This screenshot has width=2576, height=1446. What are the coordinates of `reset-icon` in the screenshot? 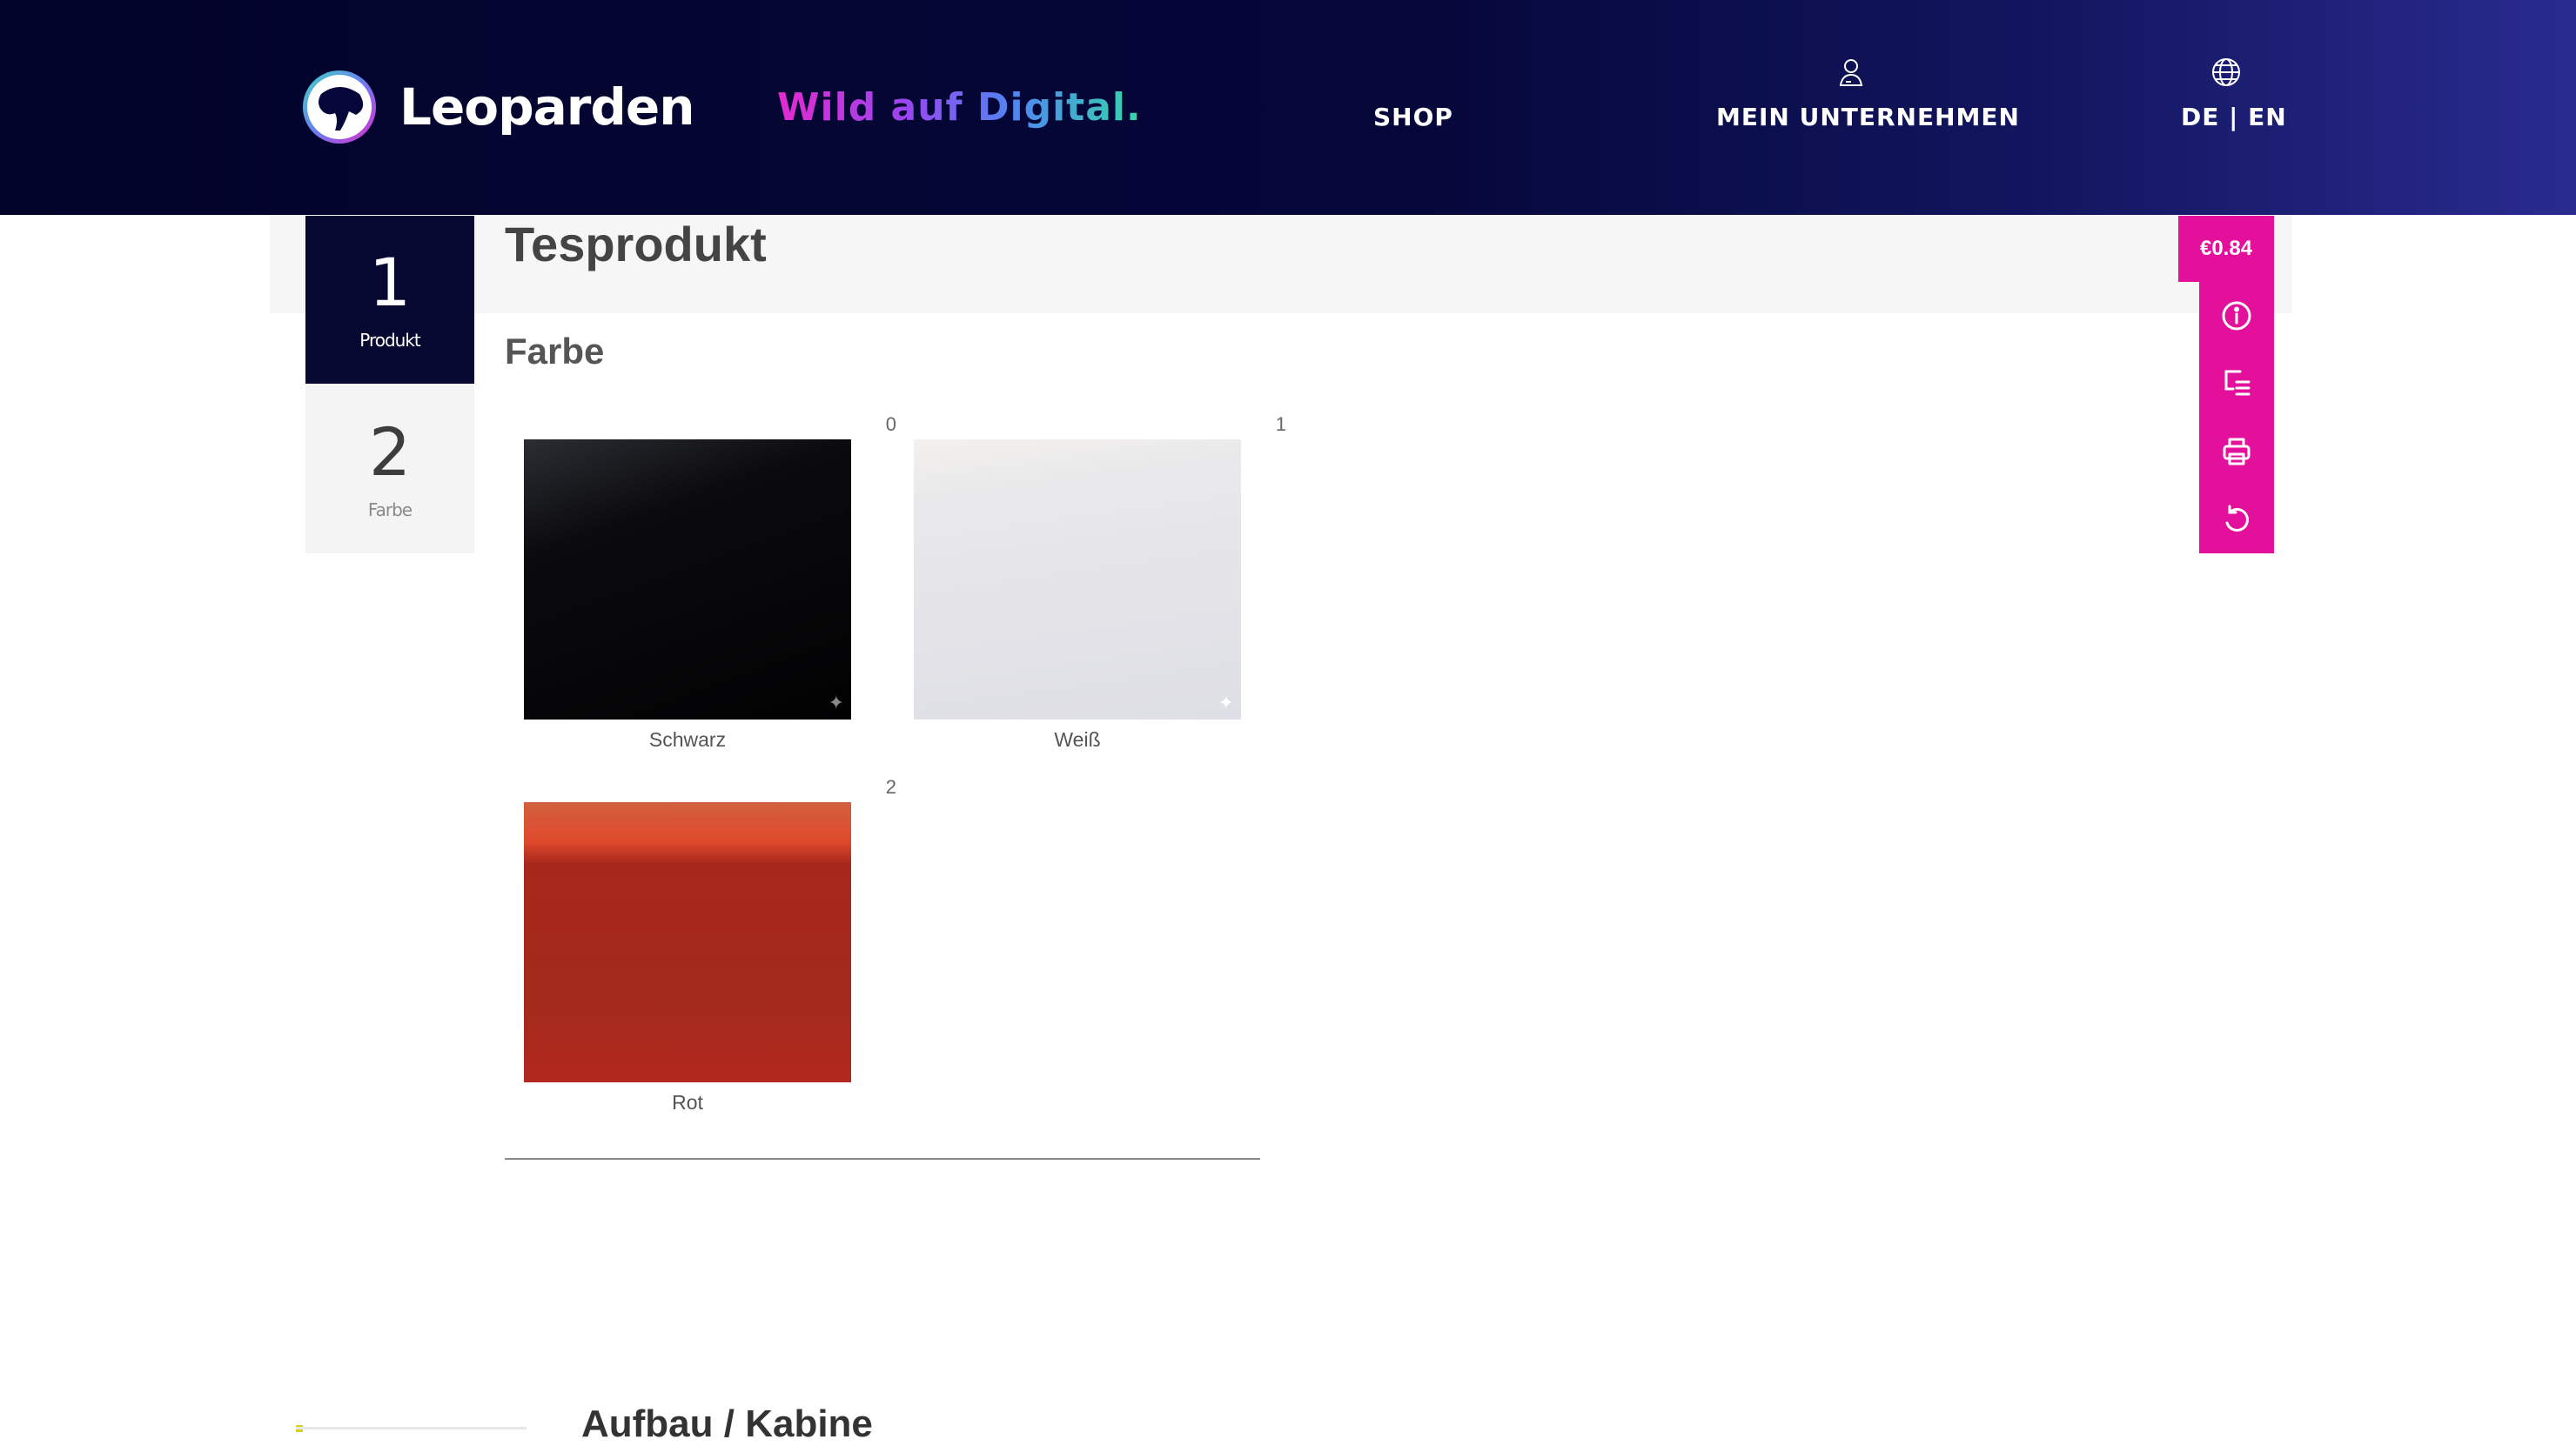 It's located at (2237, 518).